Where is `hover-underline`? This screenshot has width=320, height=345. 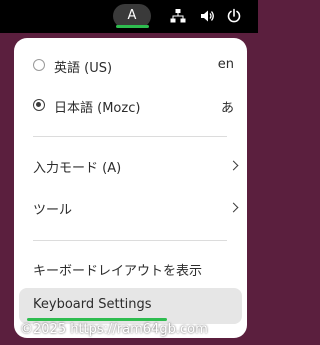
hover-underline is located at coordinates (97, 319).